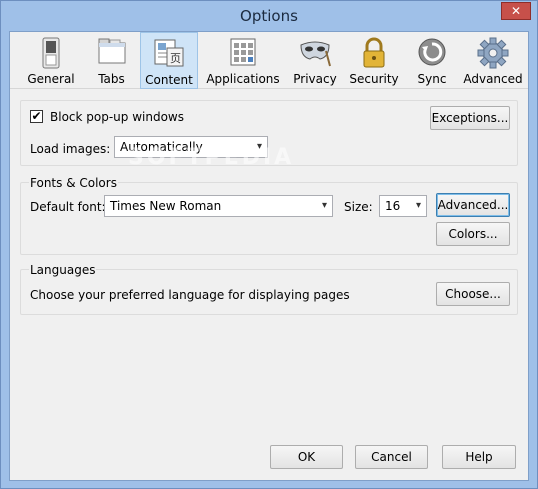  What do you see at coordinates (393, 206) in the screenshot?
I see `font-size-value: 16` at bounding box center [393, 206].